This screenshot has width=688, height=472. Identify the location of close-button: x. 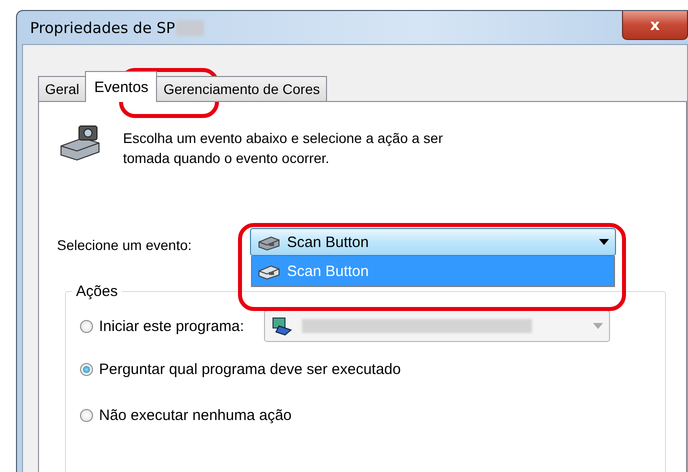
(655, 25).